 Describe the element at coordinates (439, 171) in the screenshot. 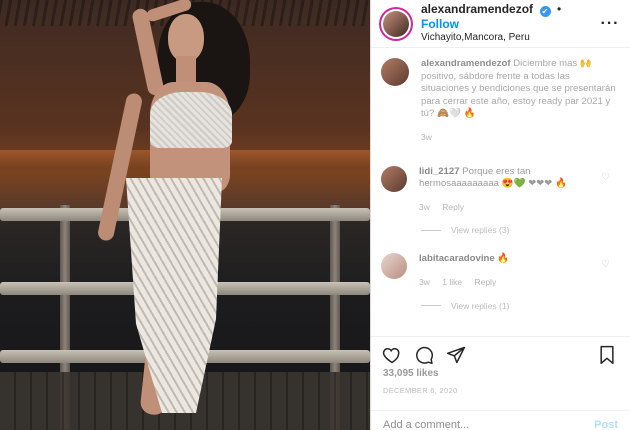

I see `comment-username: lidi_2127` at that location.